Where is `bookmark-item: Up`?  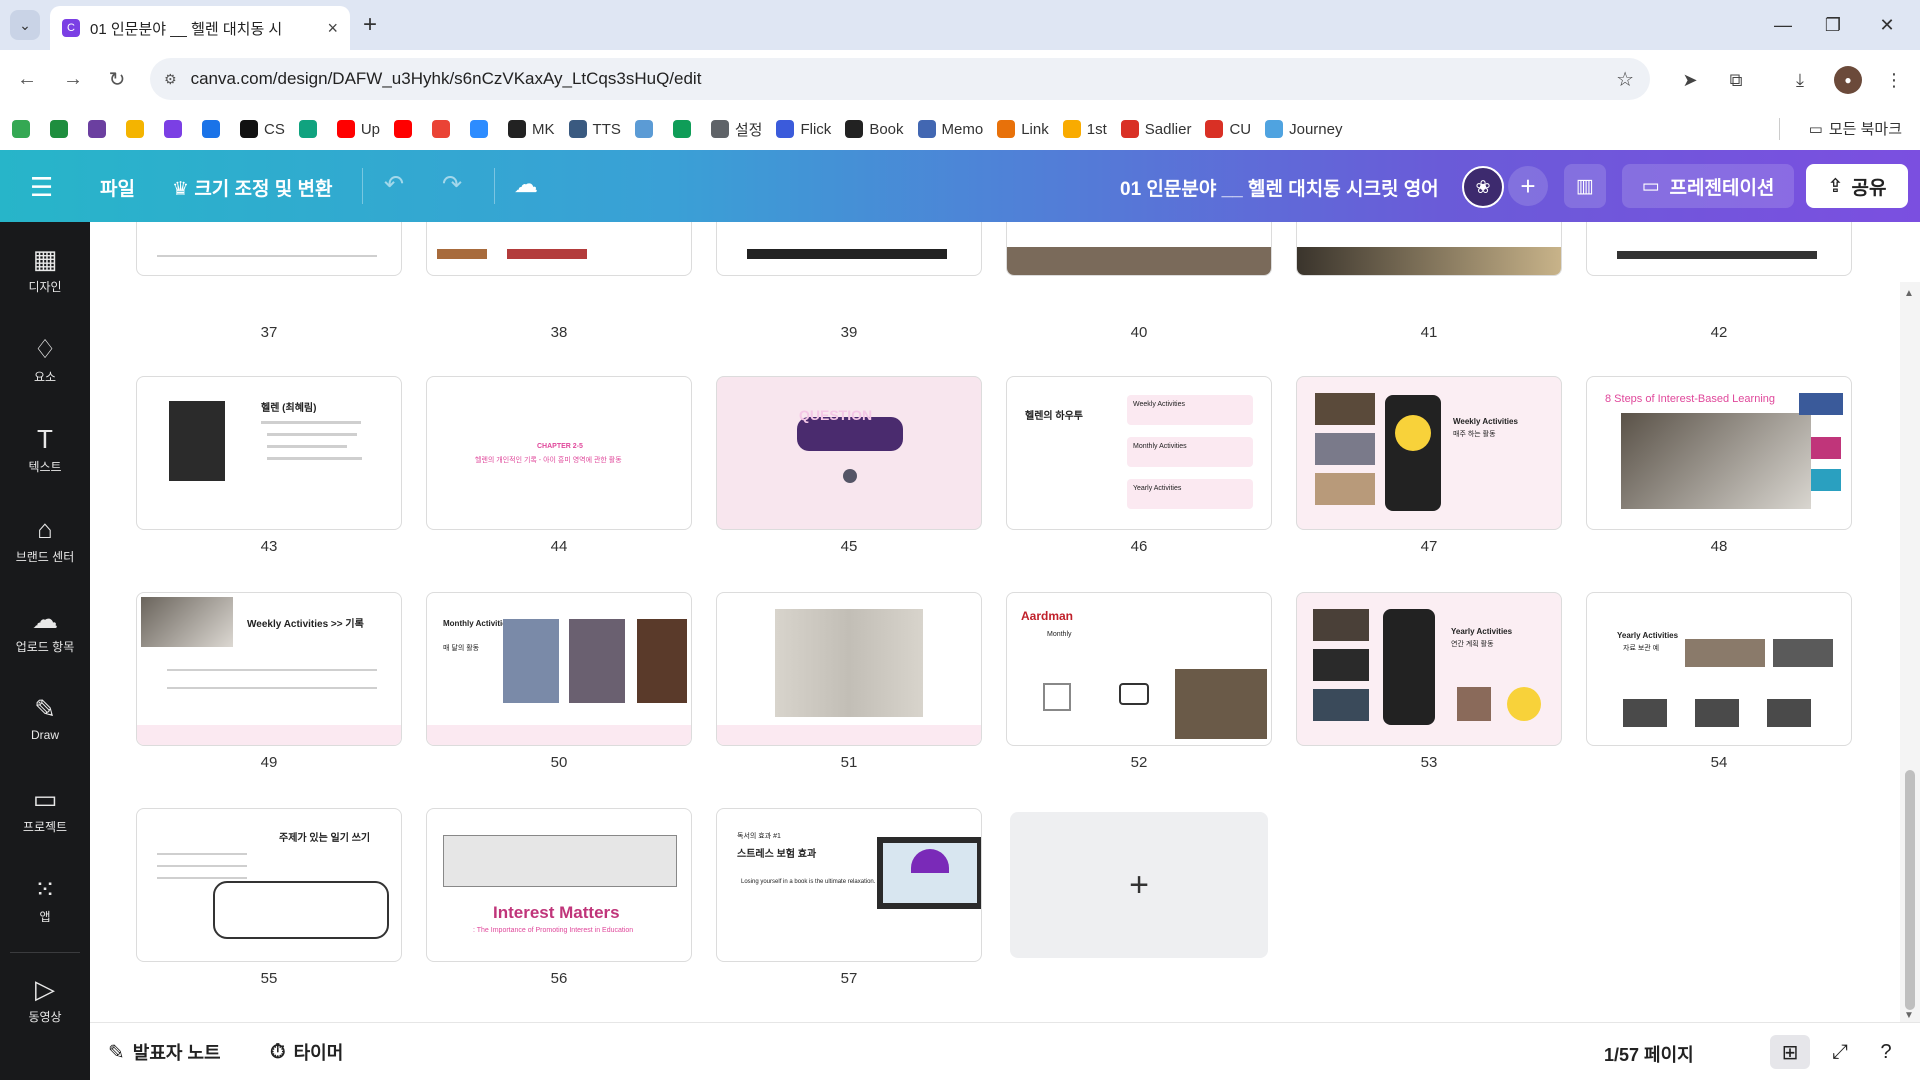
bookmark-item: Up is located at coordinates (358, 129).